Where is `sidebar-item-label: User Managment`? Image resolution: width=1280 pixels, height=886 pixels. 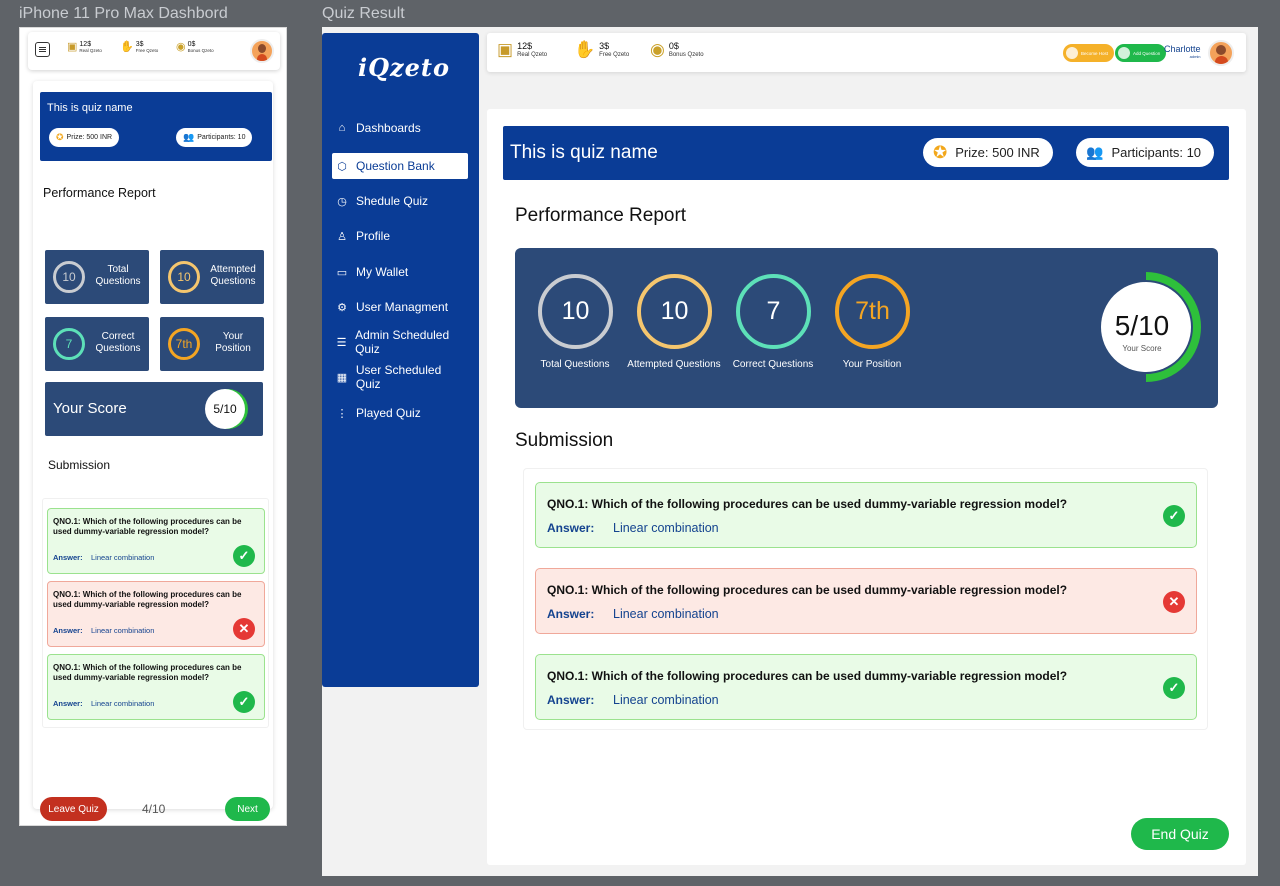
sidebar-item-label: User Managment is located at coordinates (402, 307).